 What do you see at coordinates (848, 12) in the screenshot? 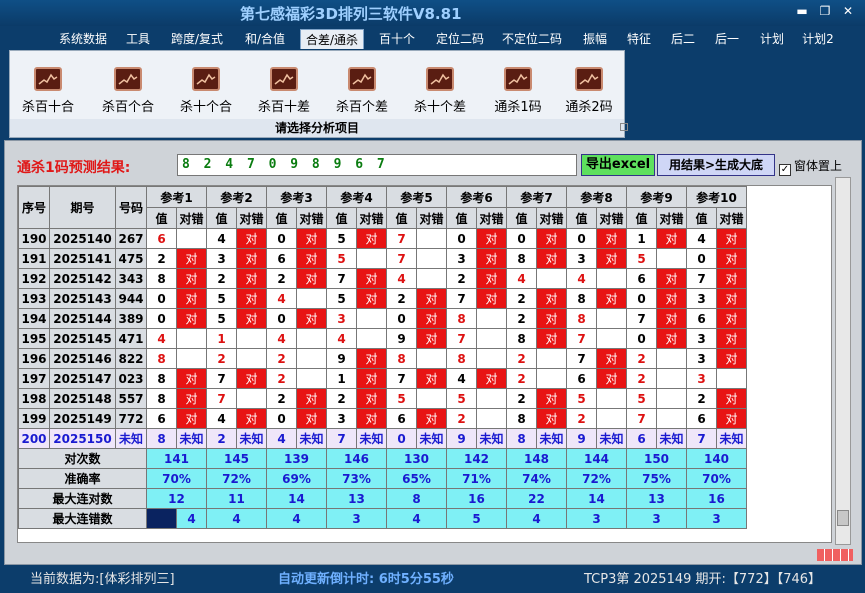
I see `close-button: ✕` at bounding box center [848, 12].